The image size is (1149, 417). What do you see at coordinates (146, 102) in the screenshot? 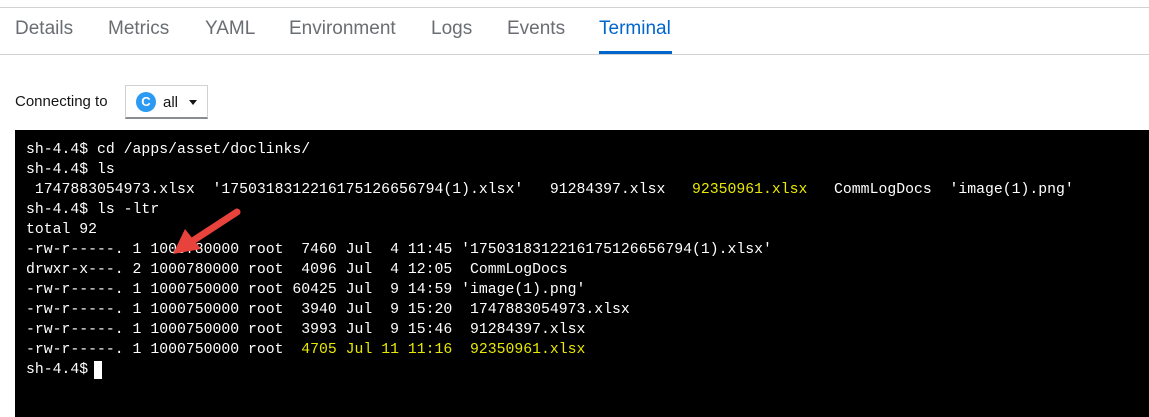
I see `container-badge-icon: C` at bounding box center [146, 102].